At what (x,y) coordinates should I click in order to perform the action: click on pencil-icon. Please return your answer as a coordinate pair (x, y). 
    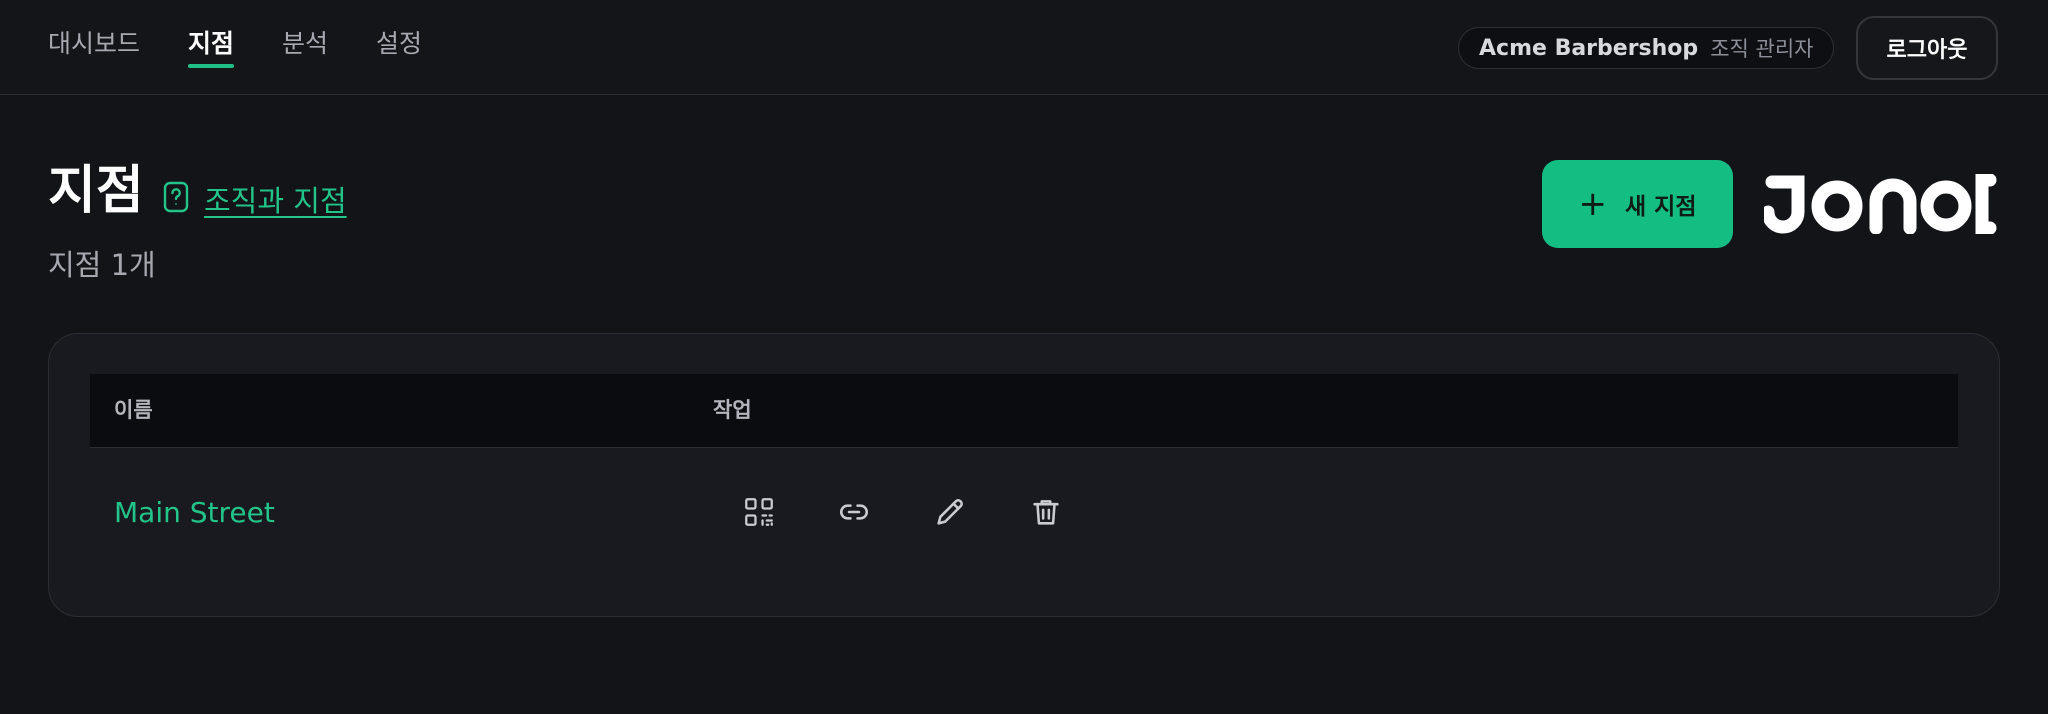
    Looking at the image, I should click on (950, 512).